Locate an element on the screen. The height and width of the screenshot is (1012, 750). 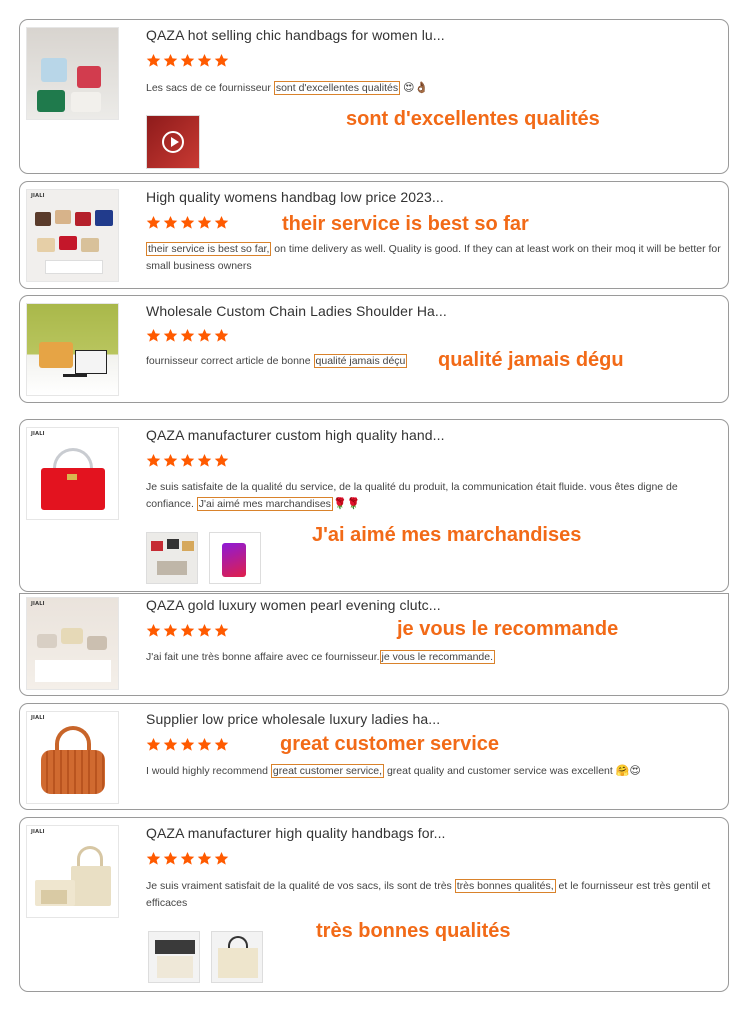
review-highlight: great customer service, is located at coordinates (327, 771).